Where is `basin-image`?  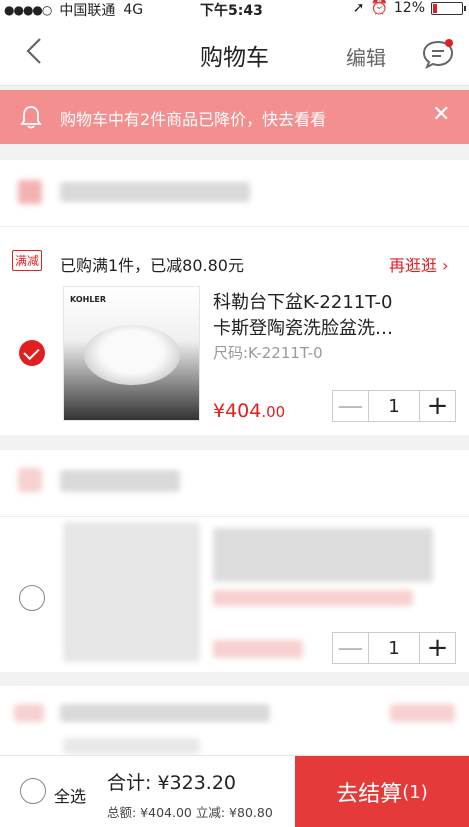 basin-image is located at coordinates (132, 355).